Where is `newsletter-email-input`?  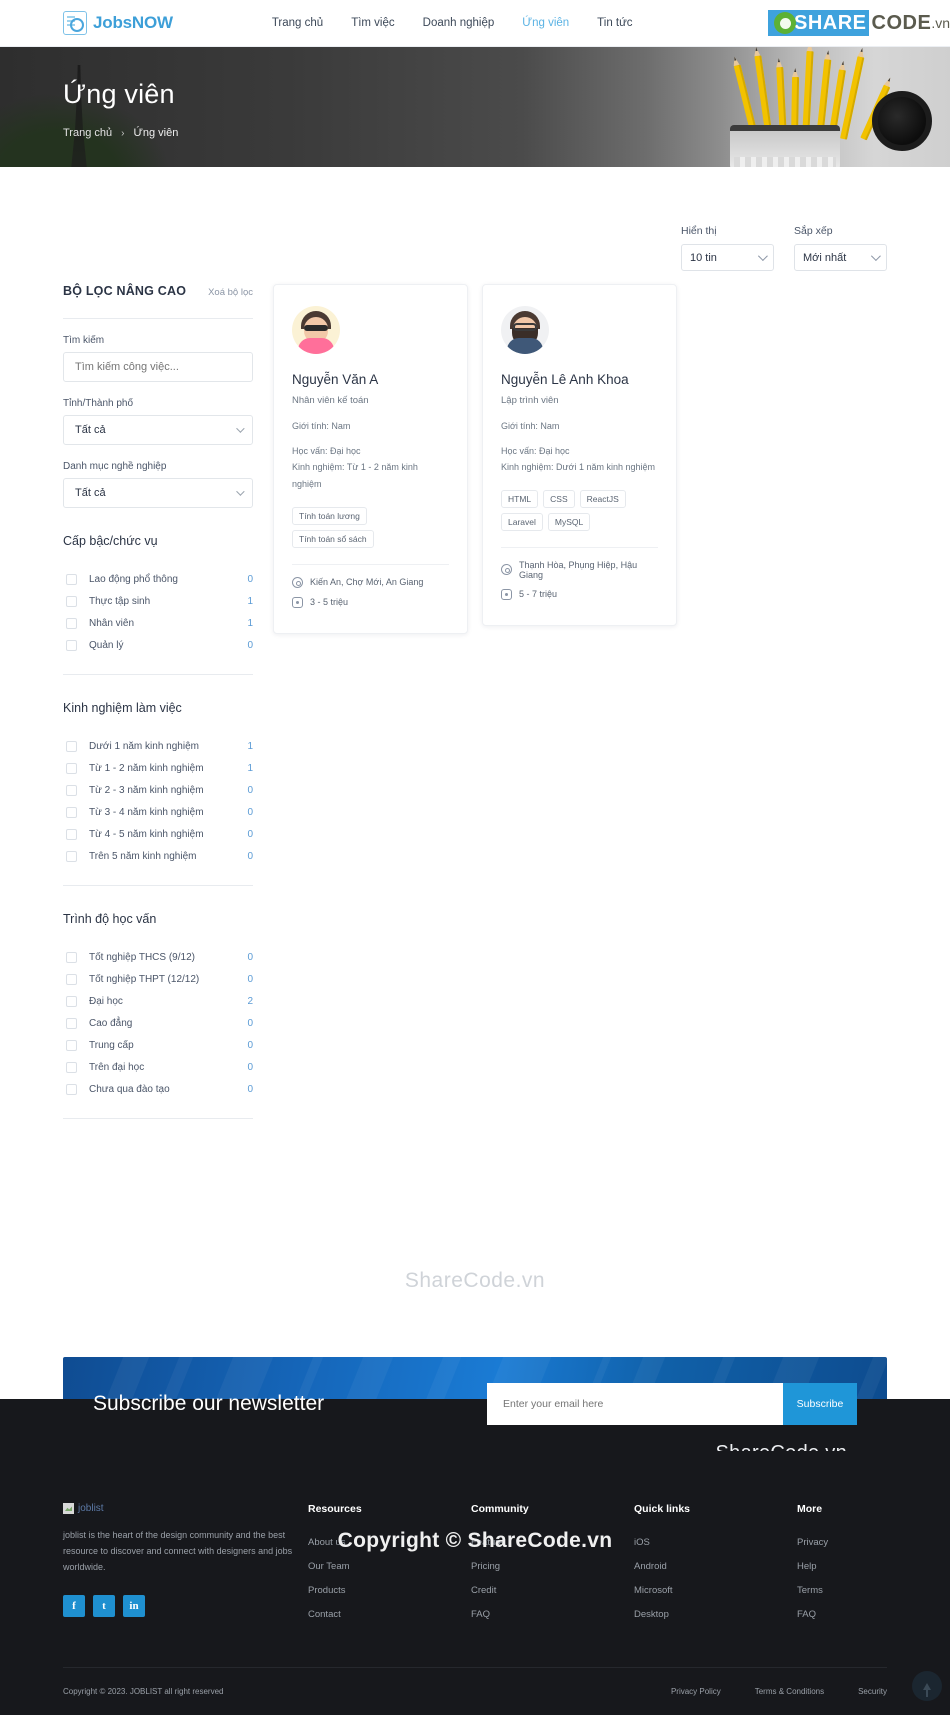
newsletter-email-input is located at coordinates (635, 1404).